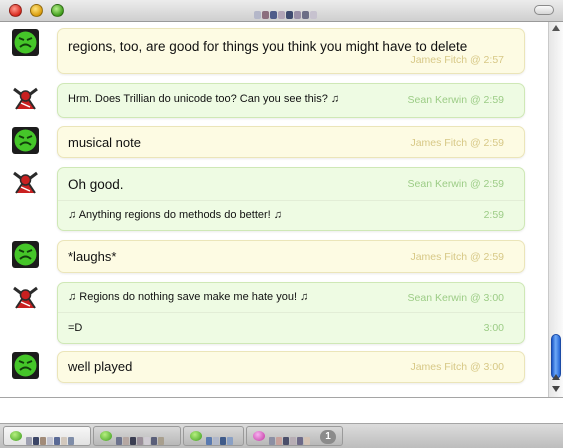 This screenshot has width=563, height=448. What do you see at coordinates (328, 437) in the screenshot?
I see `unread-count-badge: 1` at bounding box center [328, 437].